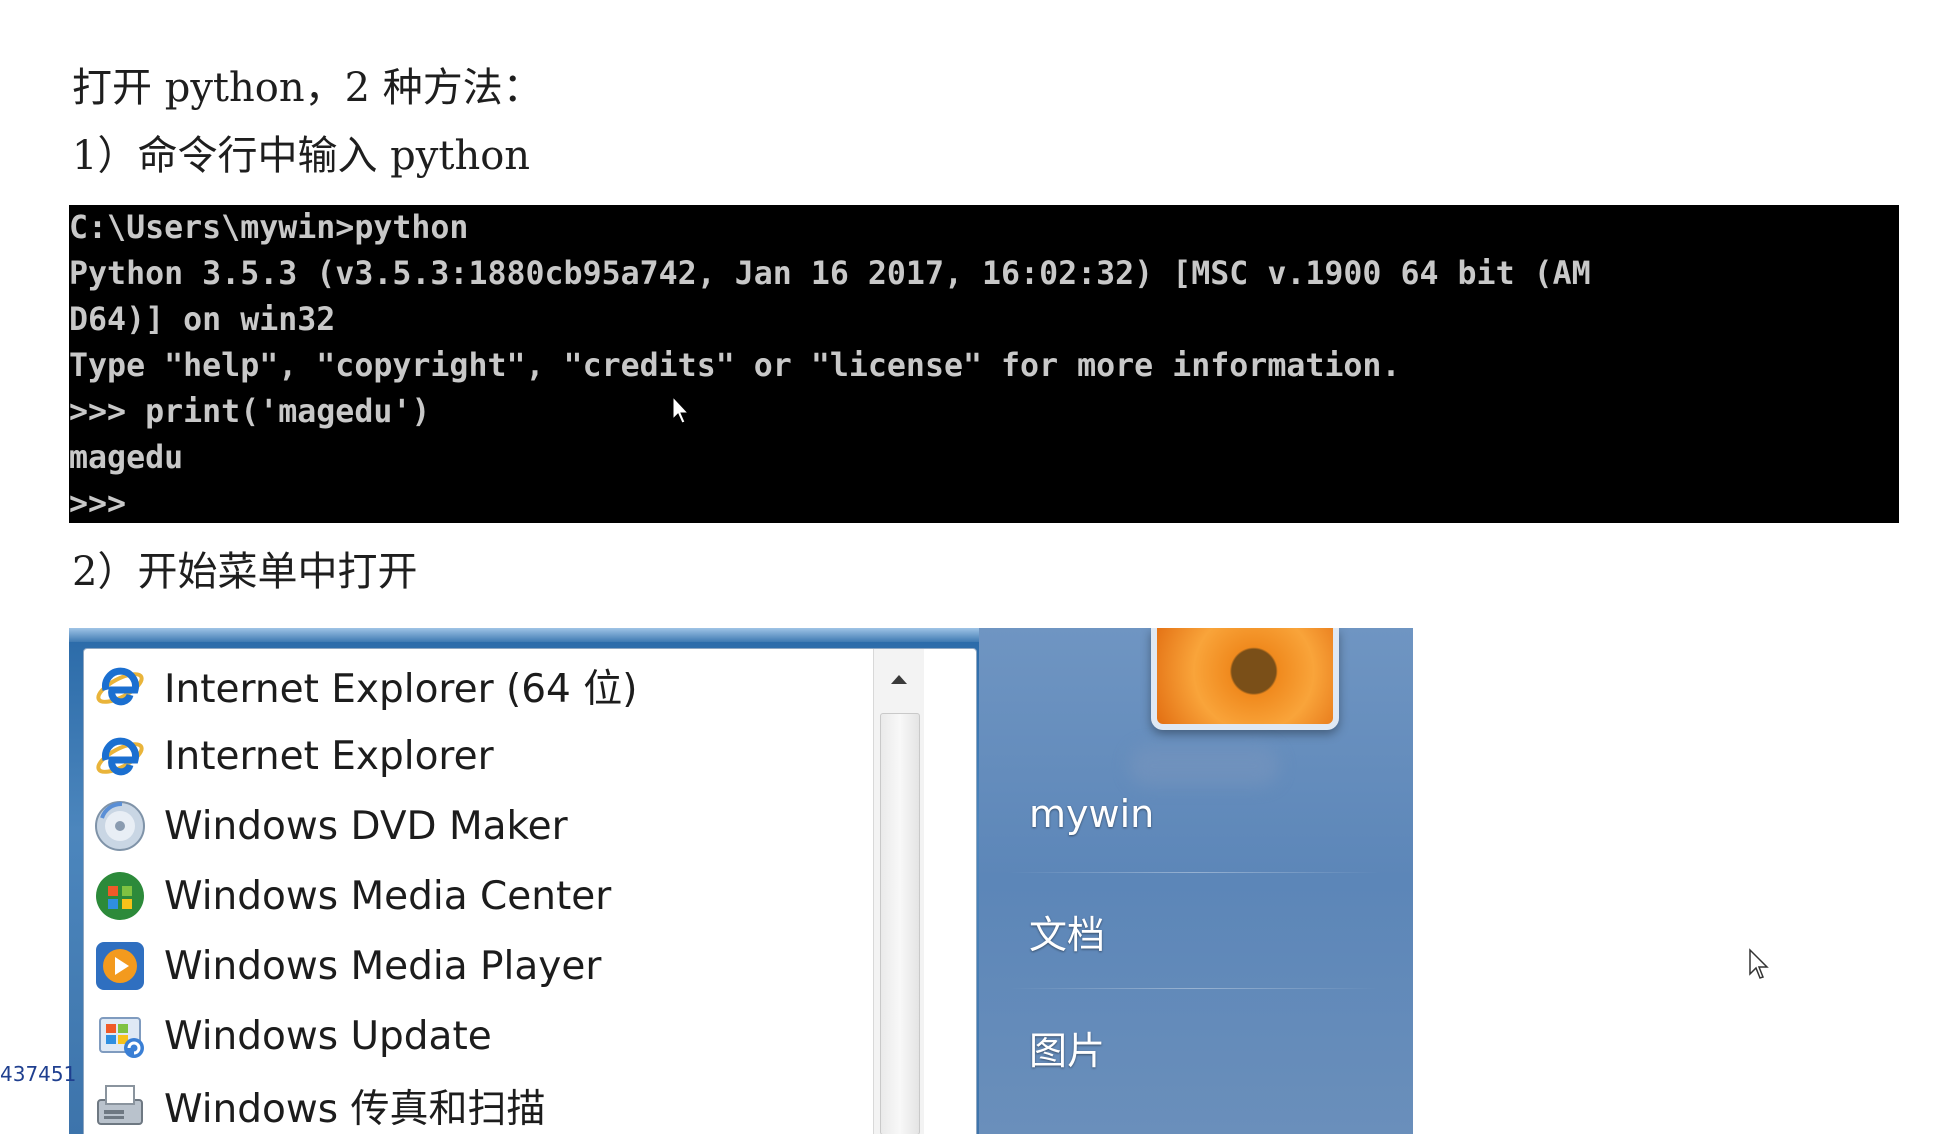 The height and width of the screenshot is (1134, 1944). I want to click on program-item-fax-scan: Windows 传真和扫描, so click(477, 1102).